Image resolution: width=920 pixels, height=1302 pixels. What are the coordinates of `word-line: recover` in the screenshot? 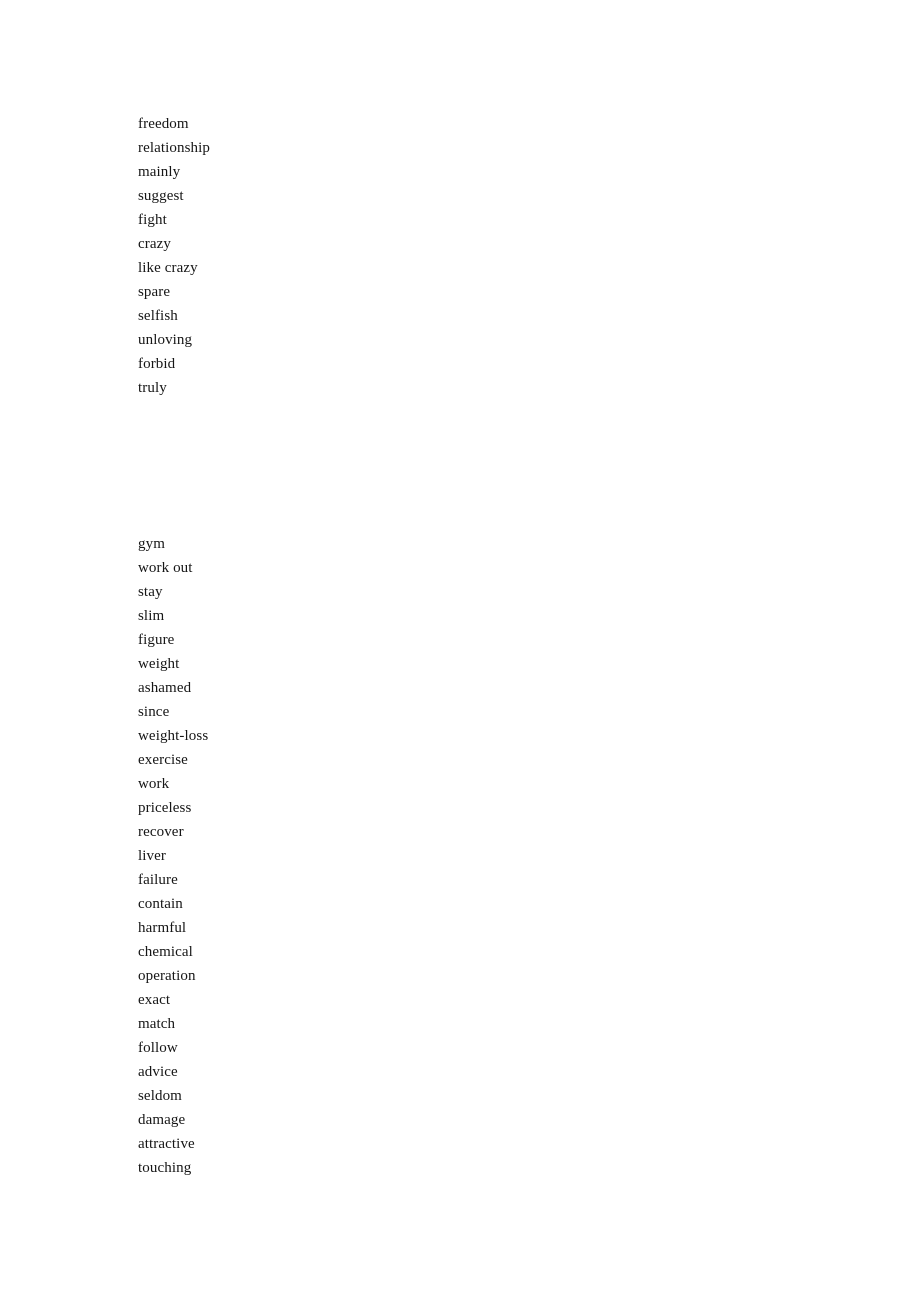 It's located at (161, 832).